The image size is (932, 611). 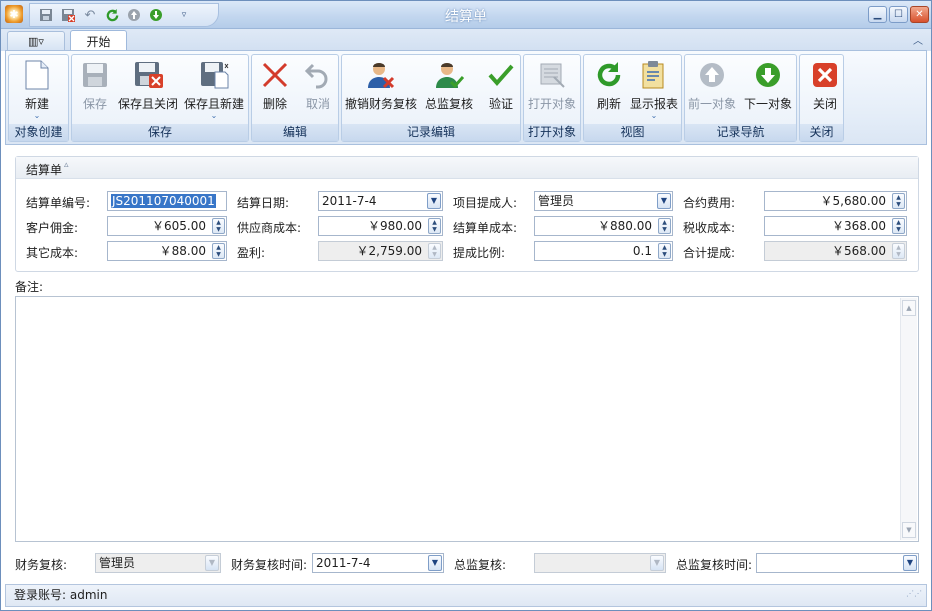 I want to click on cancel-button: 取消, so click(x=318, y=90).